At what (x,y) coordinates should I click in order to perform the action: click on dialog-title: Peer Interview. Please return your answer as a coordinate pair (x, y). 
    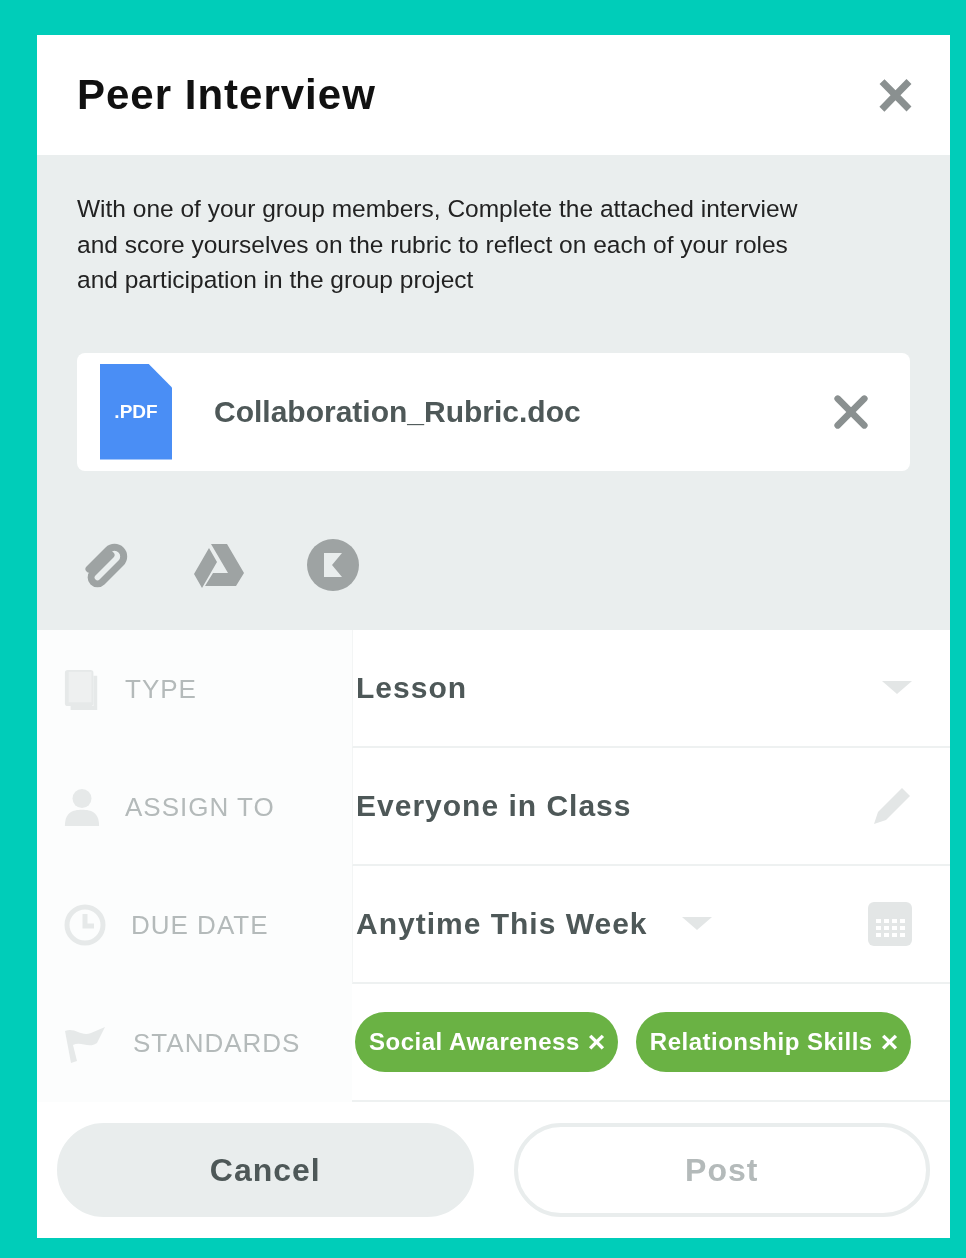
    Looking at the image, I should click on (226, 95).